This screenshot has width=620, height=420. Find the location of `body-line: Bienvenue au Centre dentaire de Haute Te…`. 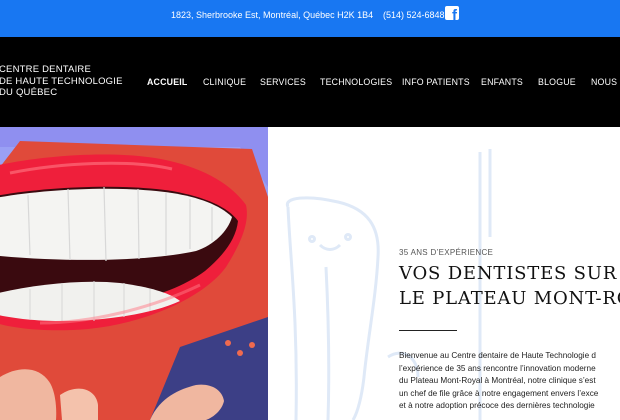

body-line: Bienvenue au Centre dentaire de Haute Te… is located at coordinates (497, 355).